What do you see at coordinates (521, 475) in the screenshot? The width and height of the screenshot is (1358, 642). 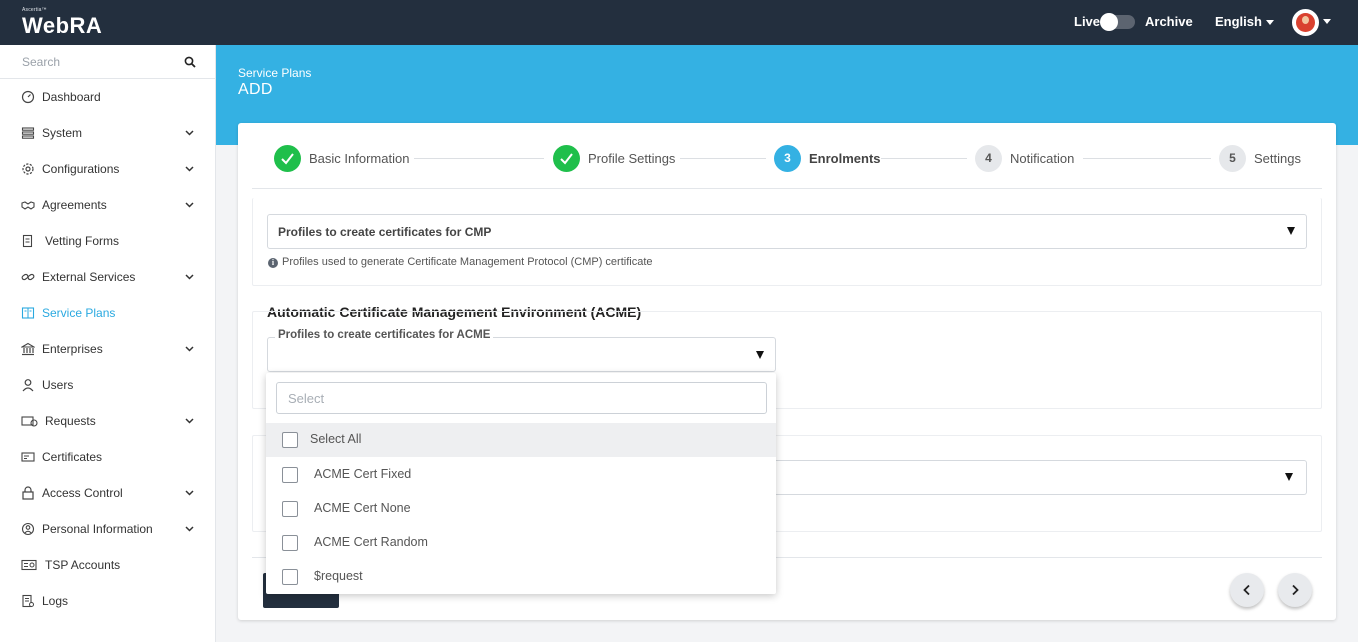 I see `option-acme-cert-fixed: ACME Cert Fixed` at bounding box center [521, 475].